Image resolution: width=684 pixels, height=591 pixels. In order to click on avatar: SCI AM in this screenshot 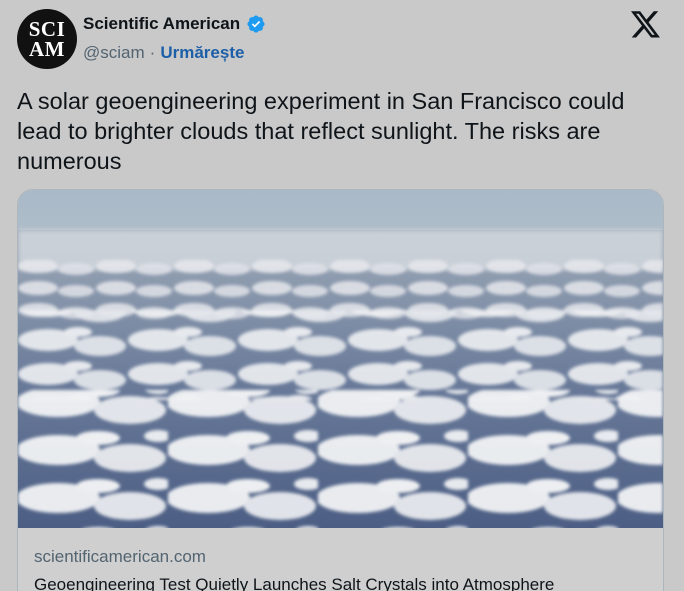, I will do `click(47, 39)`.